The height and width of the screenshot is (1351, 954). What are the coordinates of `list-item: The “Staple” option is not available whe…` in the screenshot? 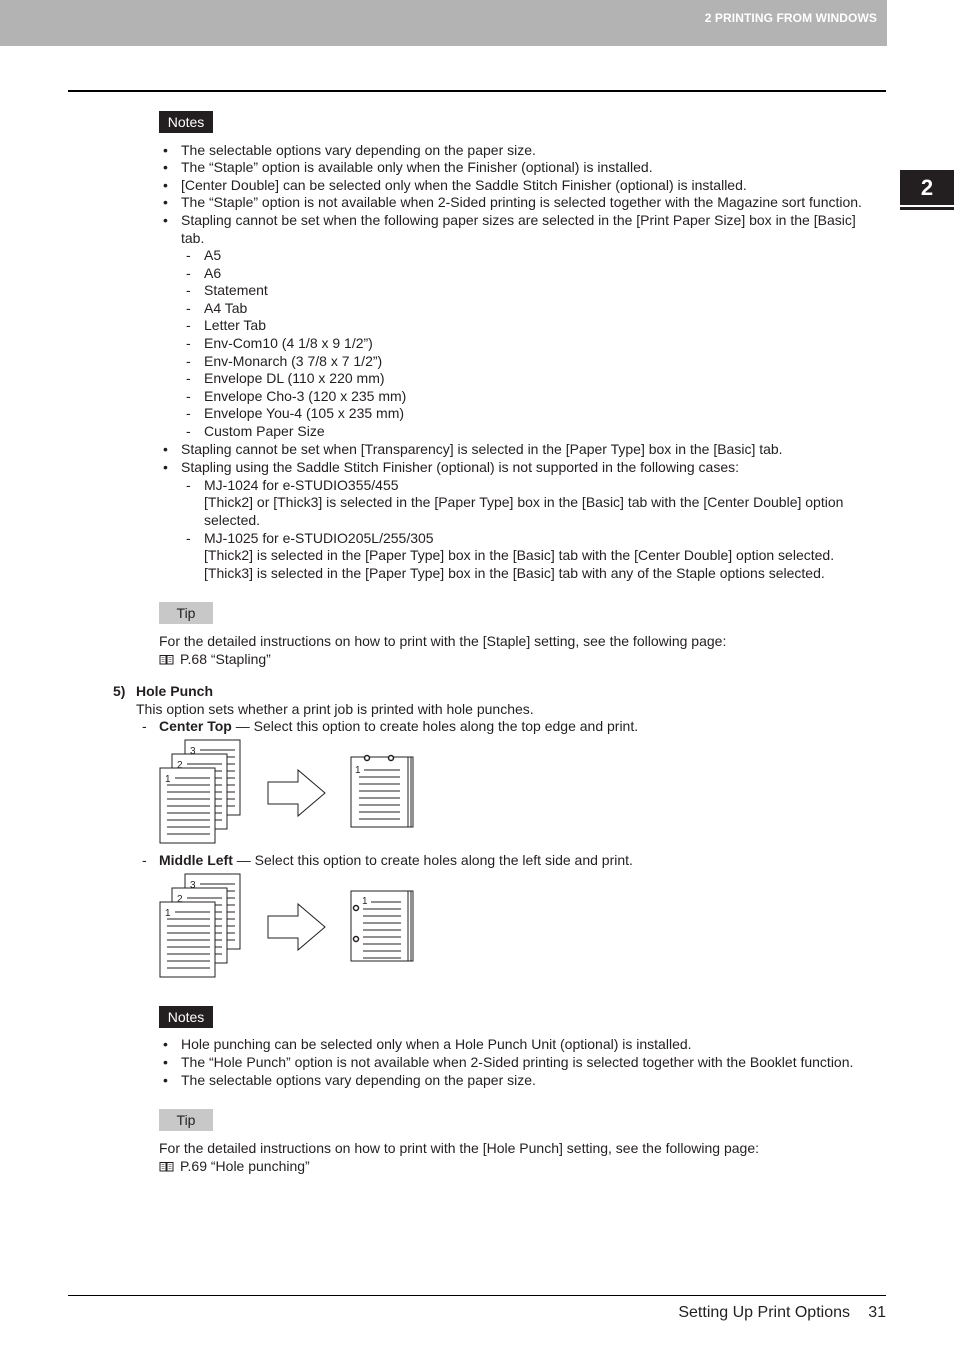 It's located at (521, 202).